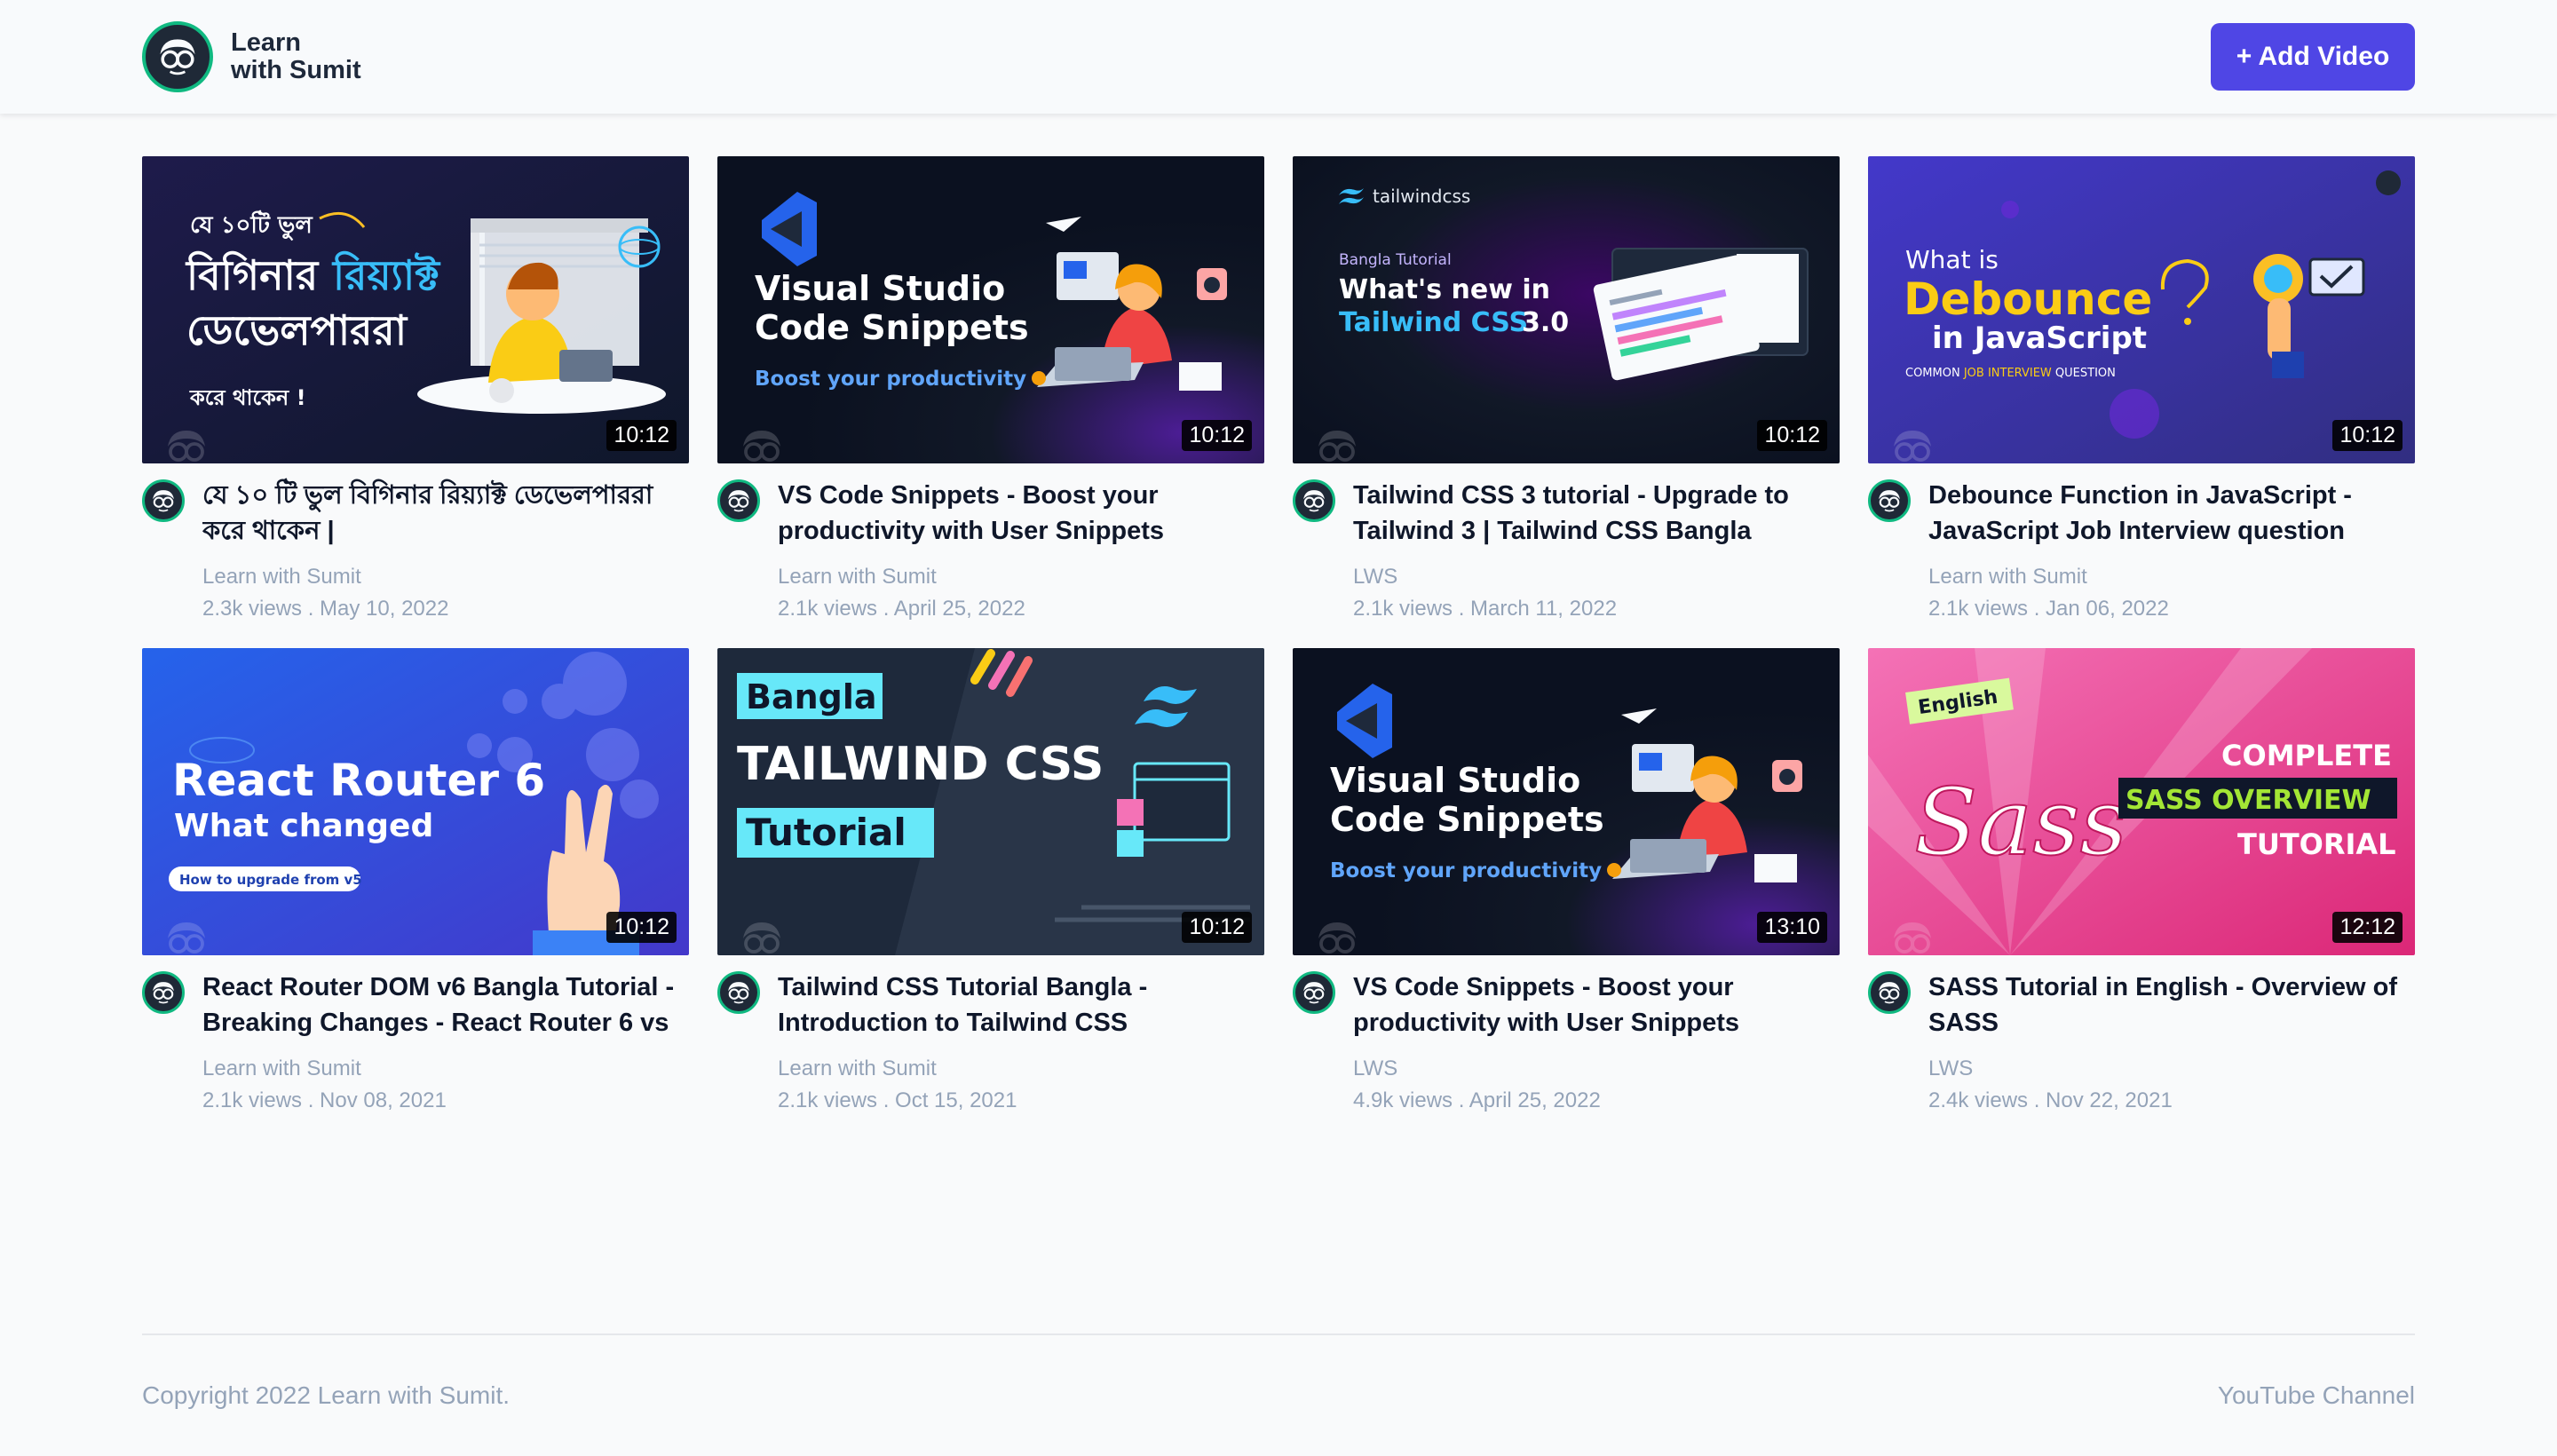 Image resolution: width=2557 pixels, height=1456 pixels. I want to click on svg-text: COMMON JOB INTERVIEW QUESTION, so click(2010, 373).